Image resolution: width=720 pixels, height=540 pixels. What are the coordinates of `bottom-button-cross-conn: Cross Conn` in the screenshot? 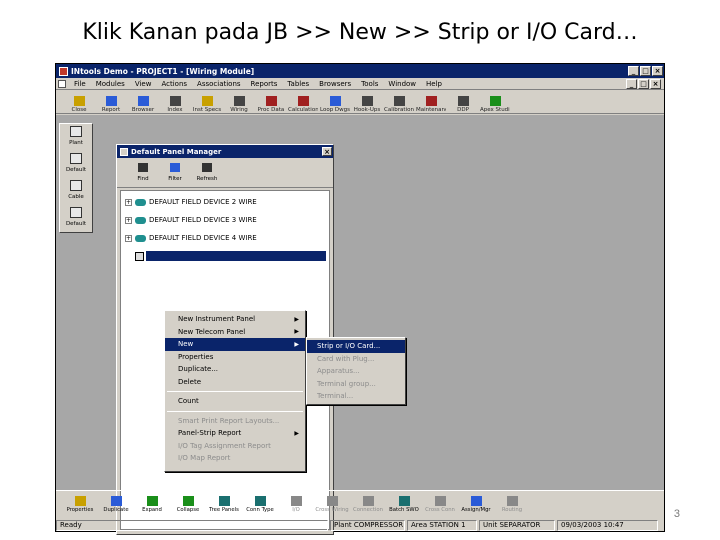 It's located at (440, 504).